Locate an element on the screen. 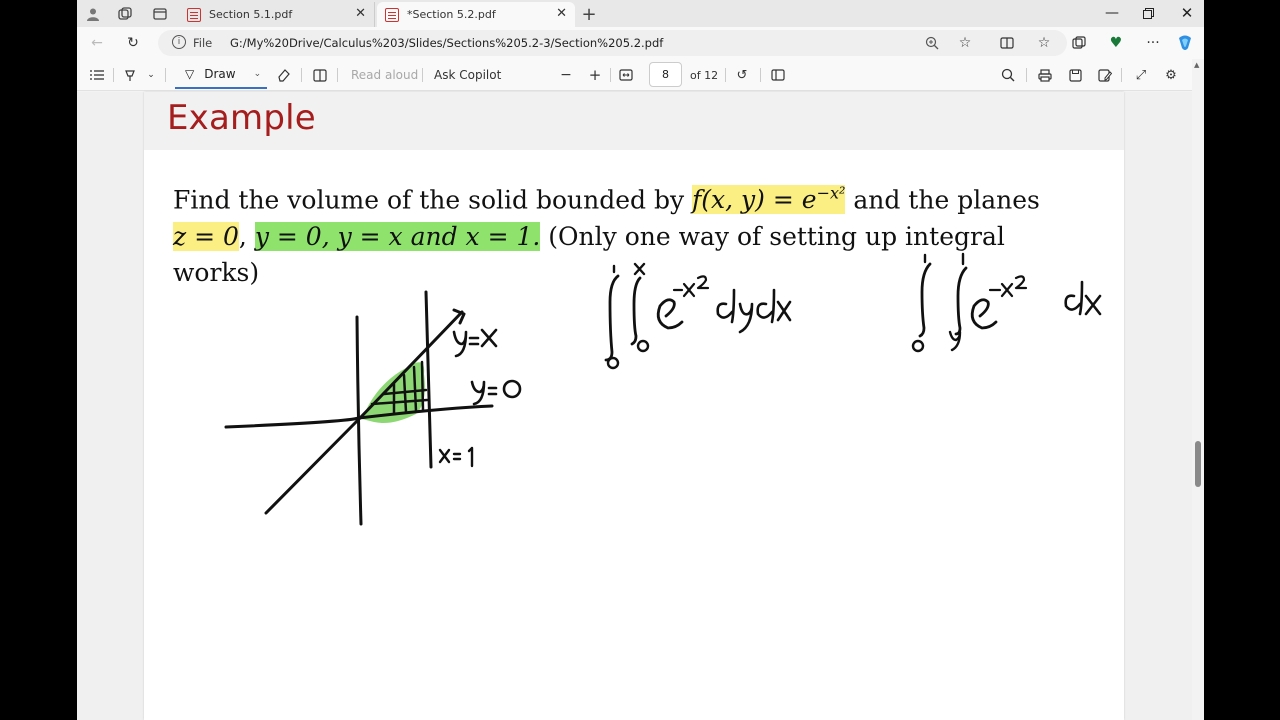 This screenshot has height=720, width=1280. page-total: of 12 is located at coordinates (704, 75).